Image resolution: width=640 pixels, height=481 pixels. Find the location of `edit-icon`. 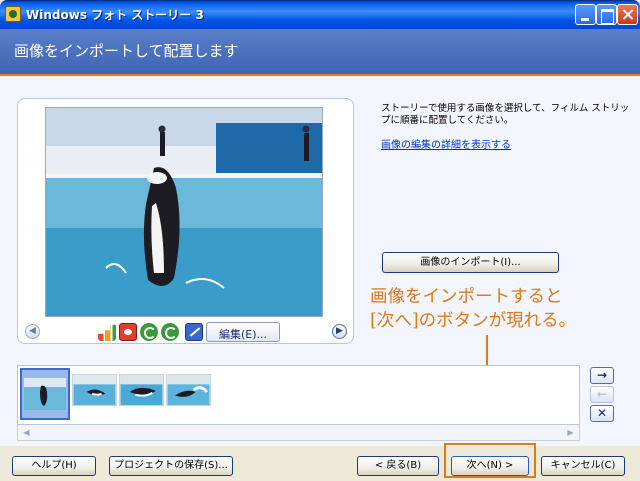

edit-icon is located at coordinates (194, 332).